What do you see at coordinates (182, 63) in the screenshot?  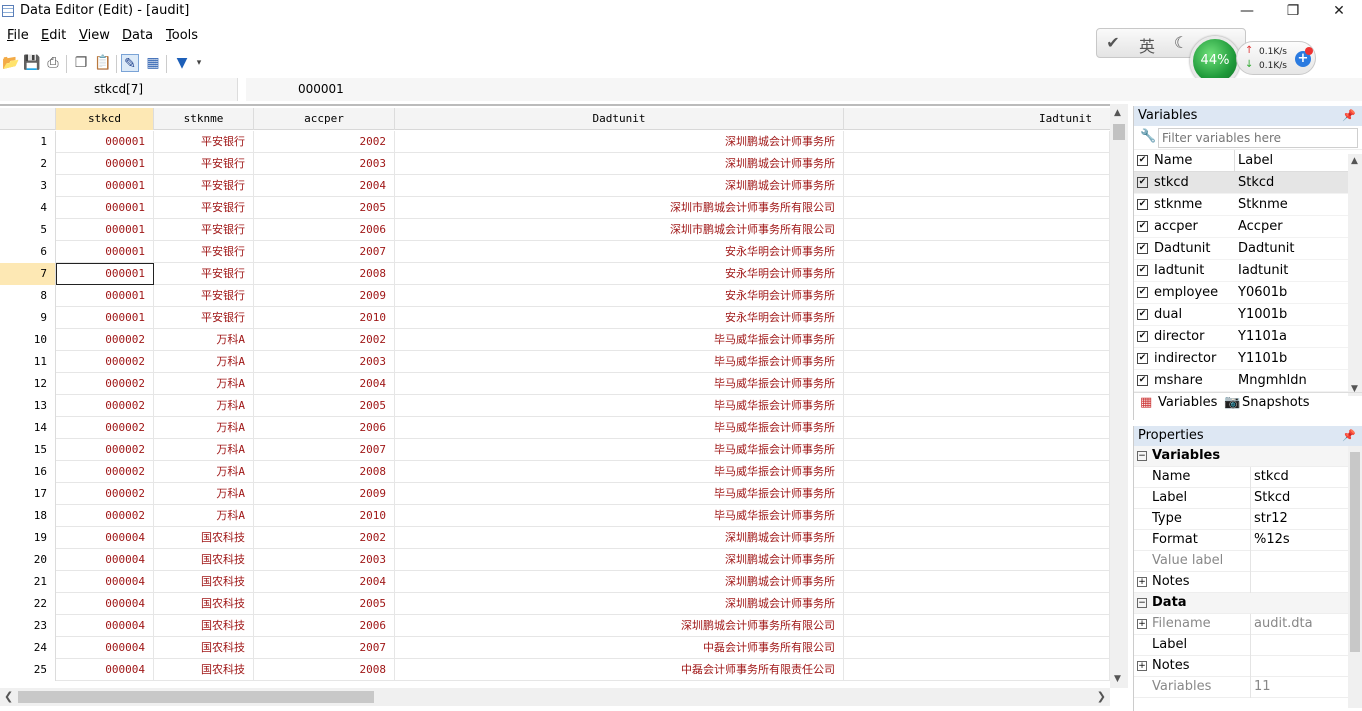 I see `filter-icon: ▼` at bounding box center [182, 63].